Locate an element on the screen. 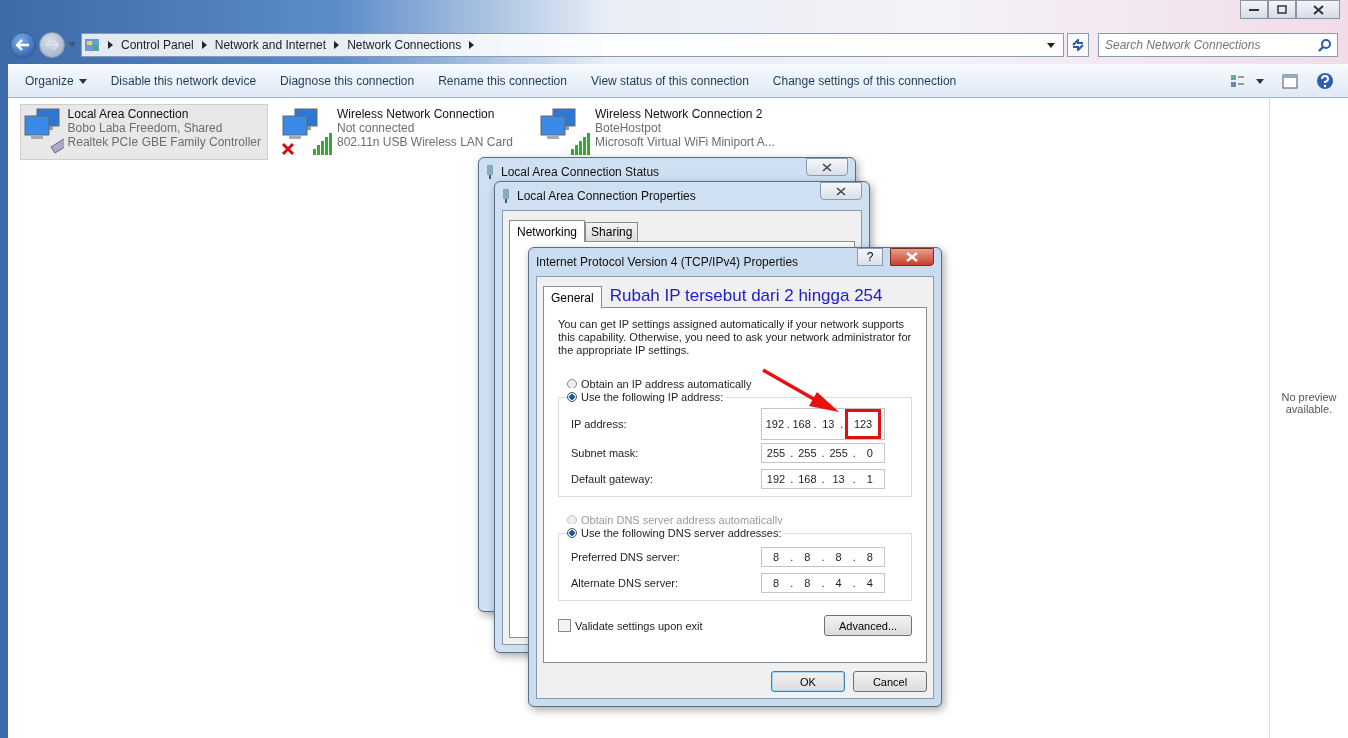 This screenshot has width=1348, height=738. connection-item: Wireless Network Connection Not connected 802.11n USB Wireless LAN Card is located at coordinates (402, 132).